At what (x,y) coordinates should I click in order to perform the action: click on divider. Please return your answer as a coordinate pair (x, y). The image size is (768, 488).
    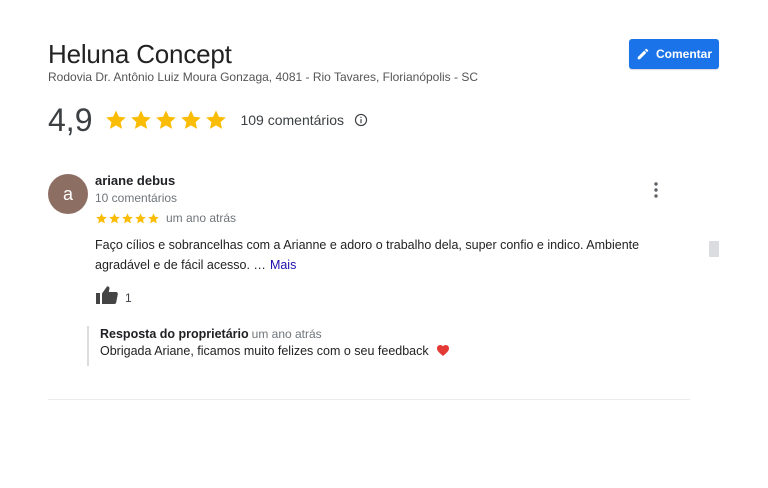
    Looking at the image, I should click on (369, 399).